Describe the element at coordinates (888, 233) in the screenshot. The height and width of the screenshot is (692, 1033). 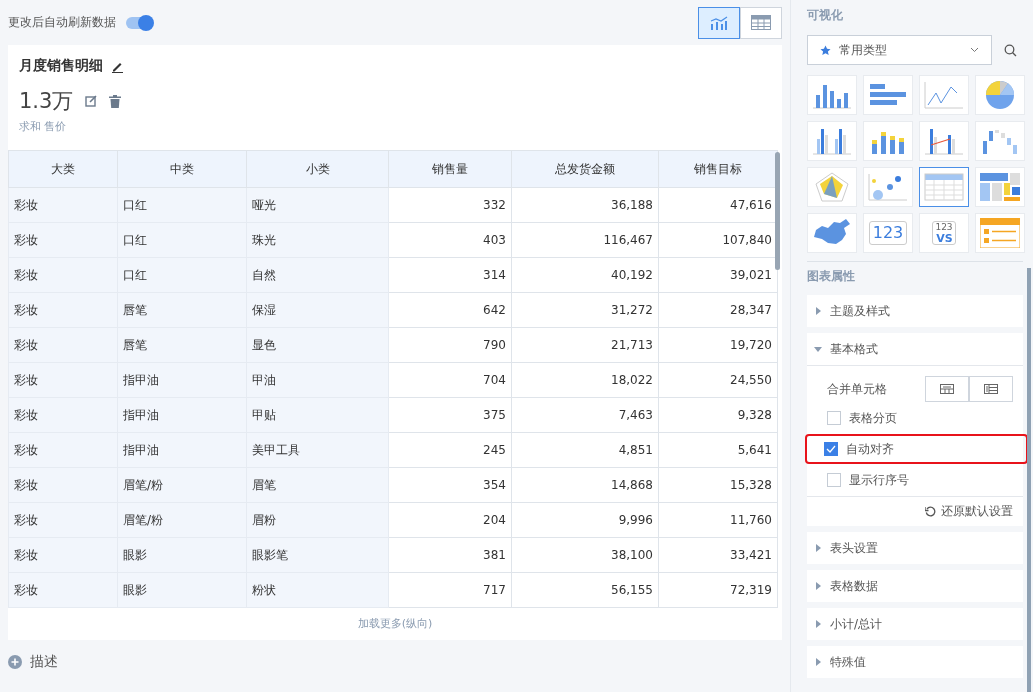
I see `number-chart-tile: 123` at that location.